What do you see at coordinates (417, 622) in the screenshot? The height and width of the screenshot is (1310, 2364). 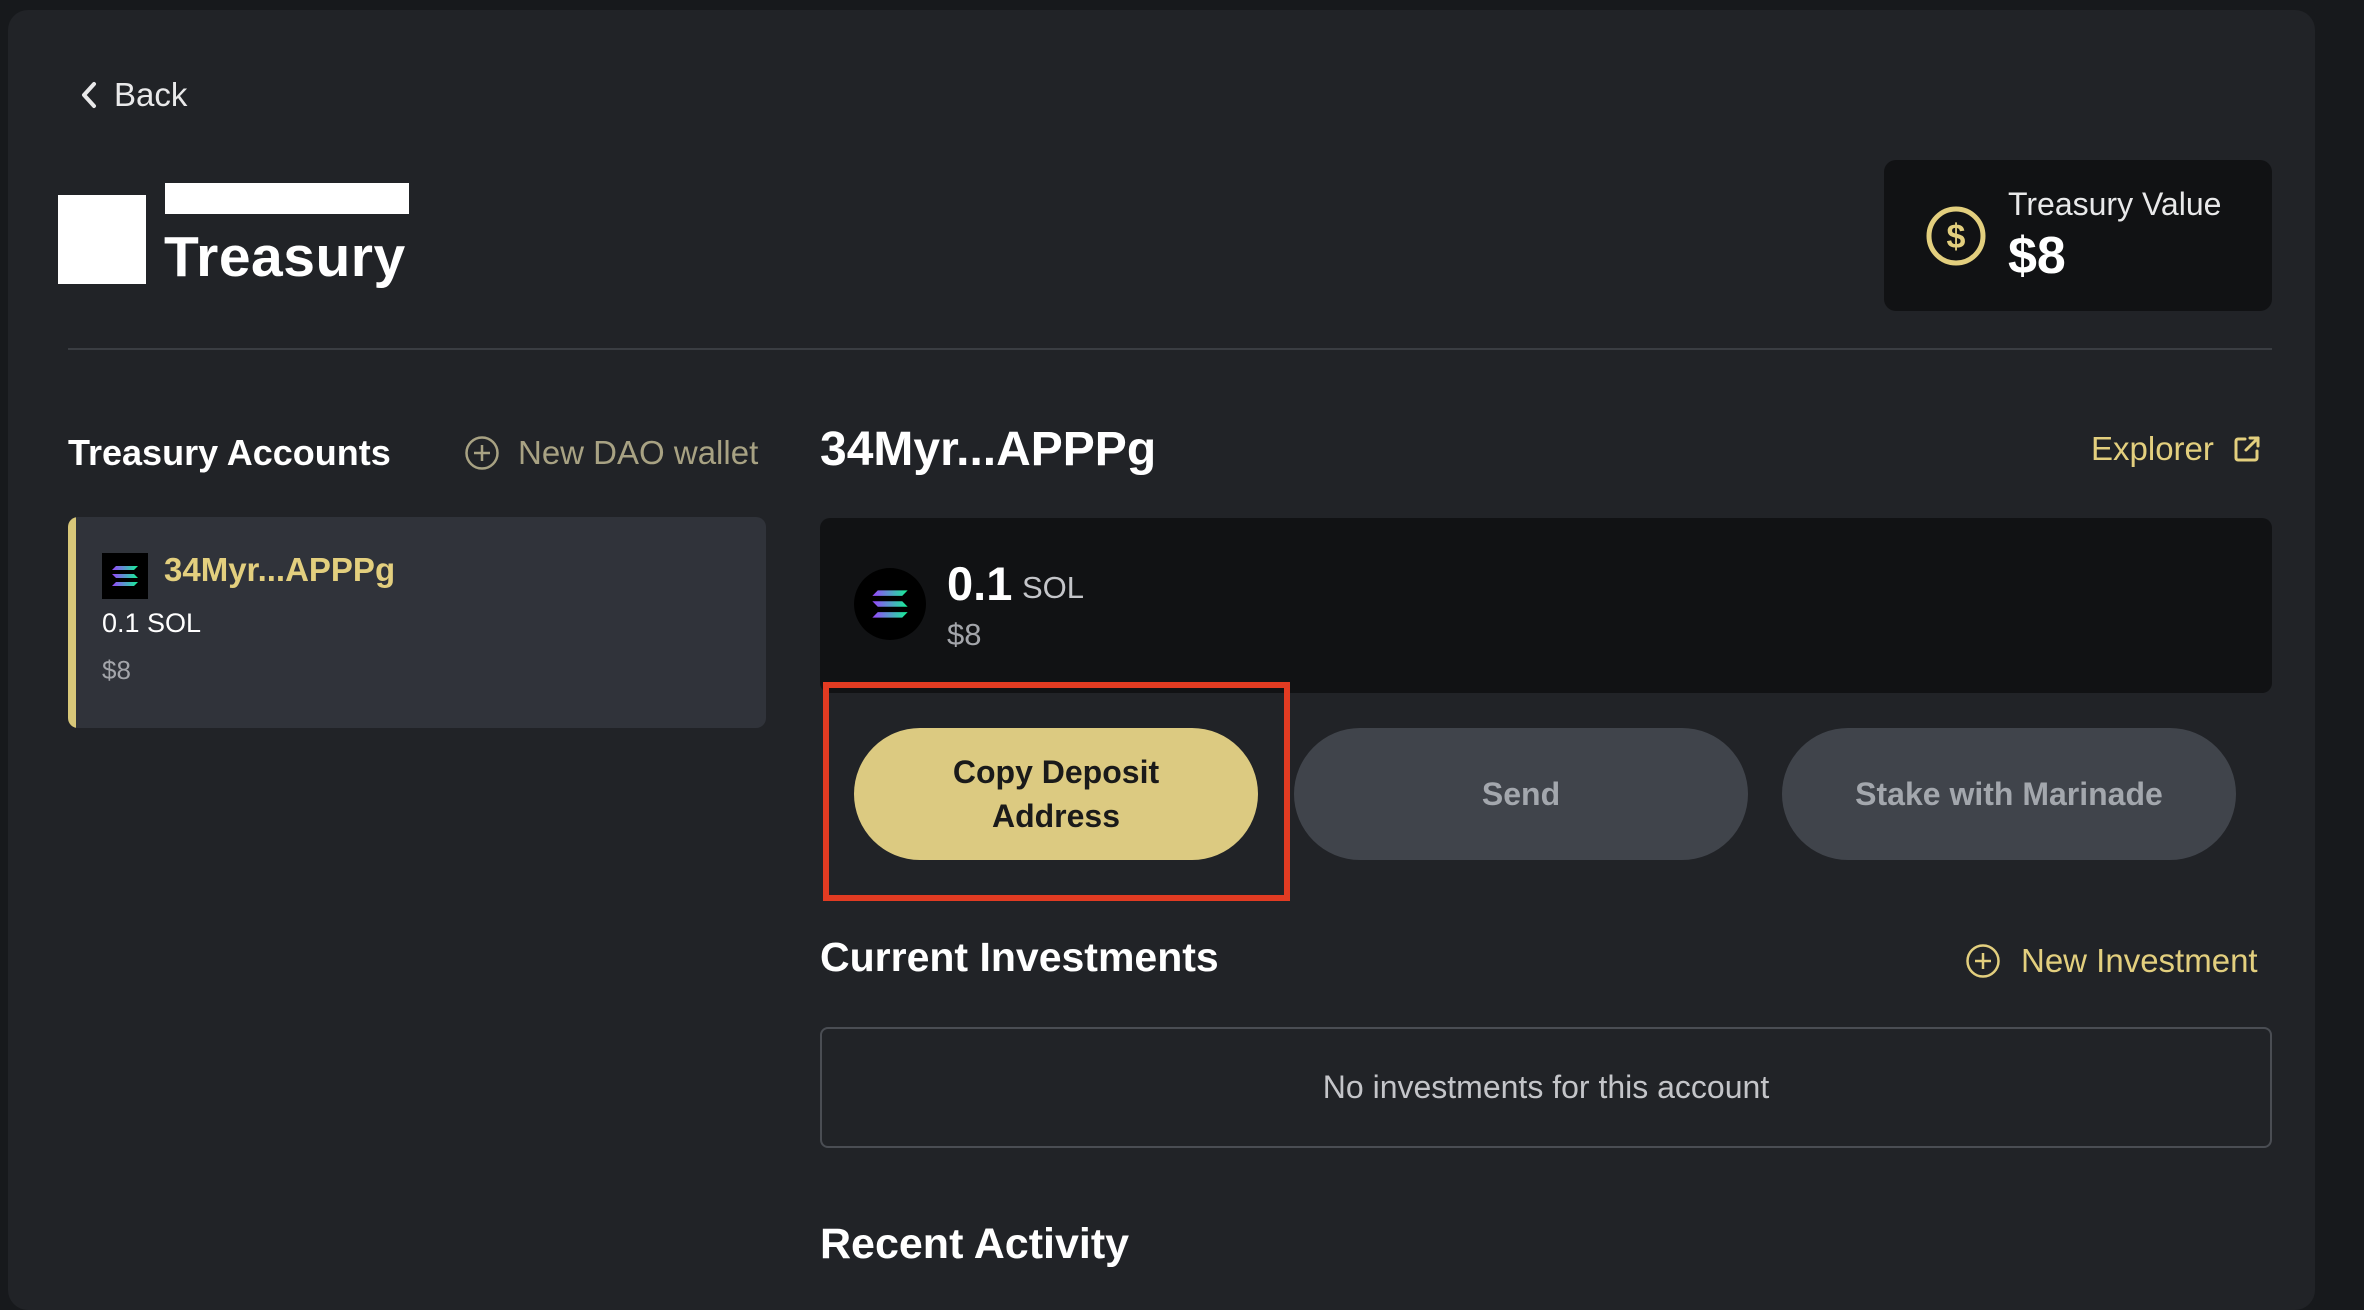 I see `sidebar-account-item: 34Myr...APPPg 0.1 SOL $8` at bounding box center [417, 622].